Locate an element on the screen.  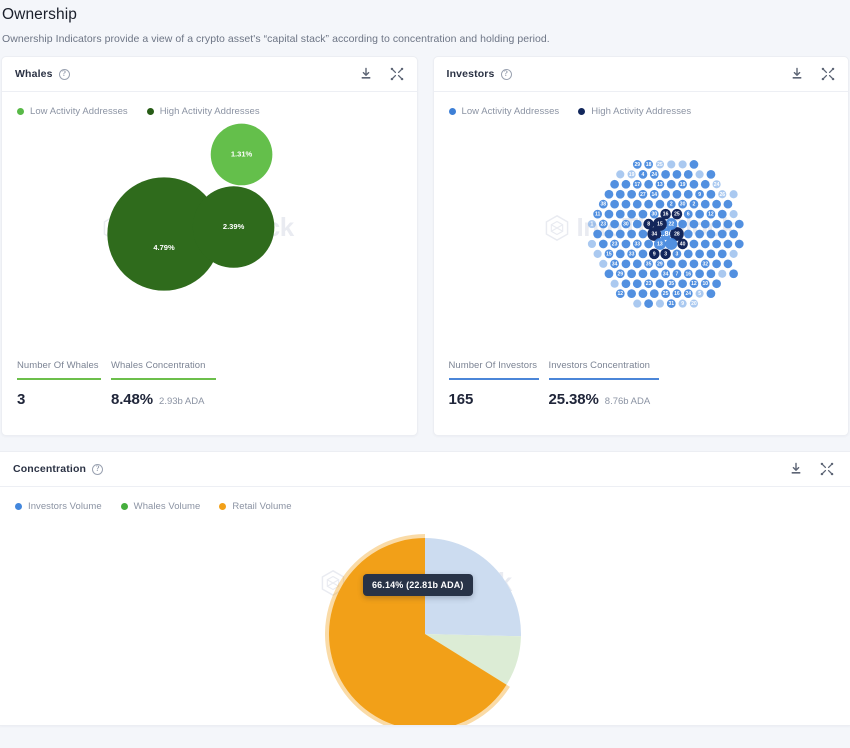
legend-item: Whales Volume is located at coordinates (160, 506).